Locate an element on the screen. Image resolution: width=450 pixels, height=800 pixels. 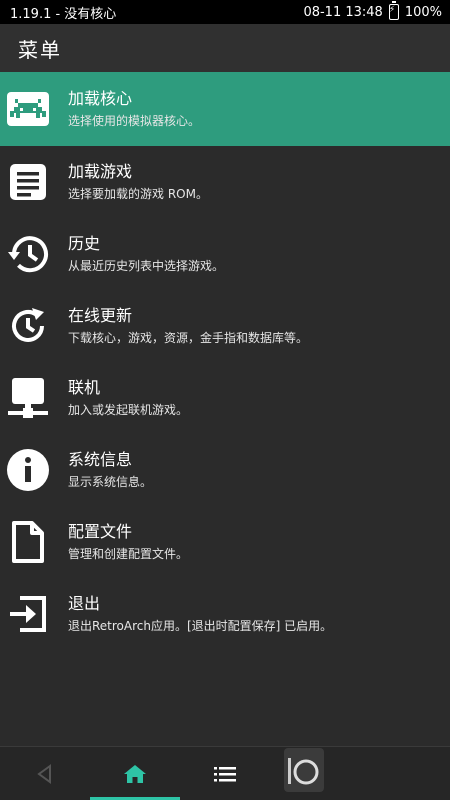
update-icon is located at coordinates (28, 326).